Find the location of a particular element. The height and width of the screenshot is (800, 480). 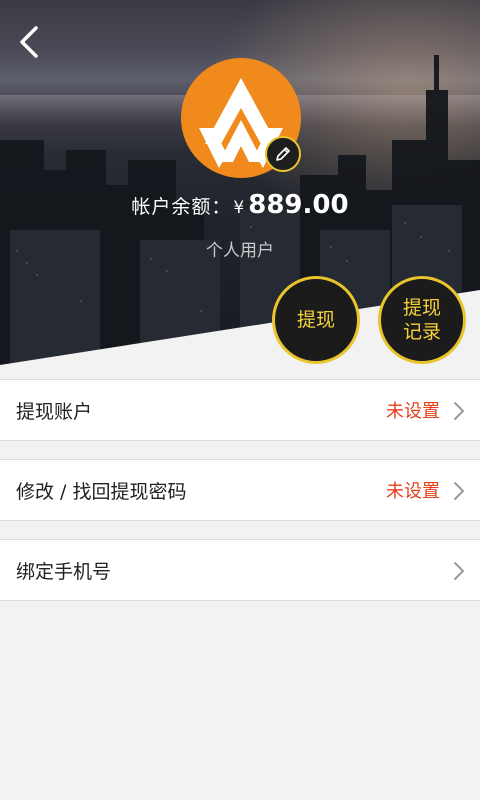

withdraw-account-status: 未设置 is located at coordinates (413, 411).